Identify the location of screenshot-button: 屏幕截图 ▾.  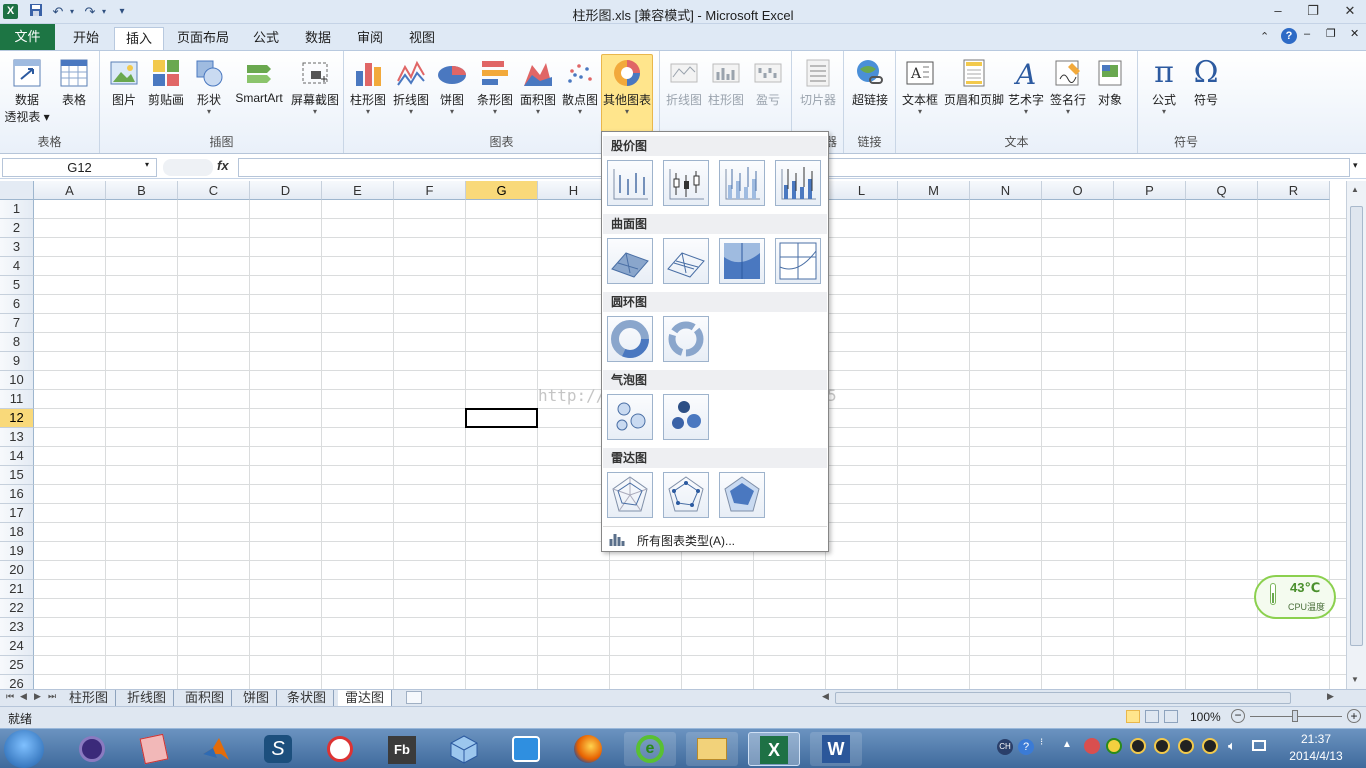
(315, 85).